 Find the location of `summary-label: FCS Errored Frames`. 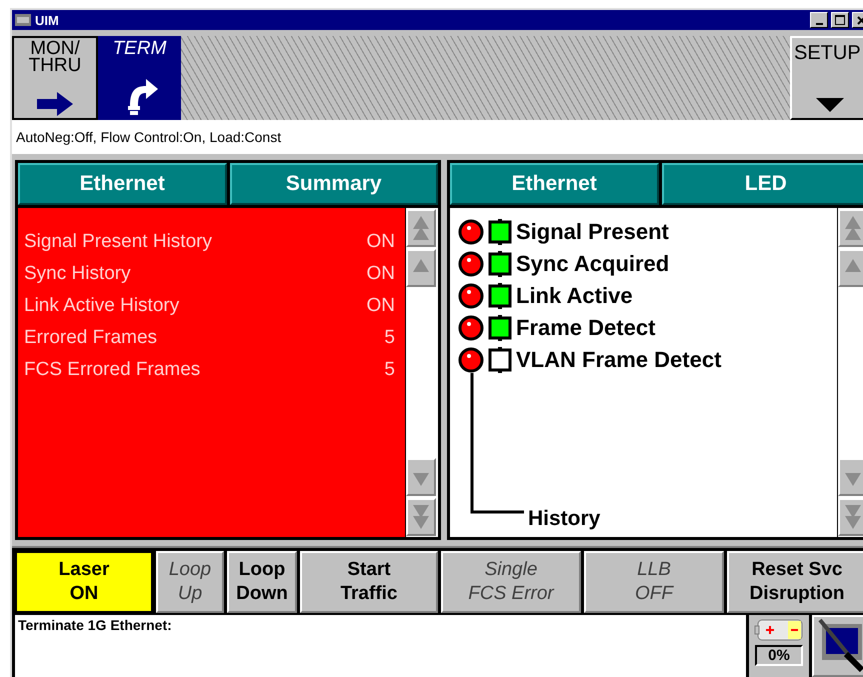

summary-label: FCS Errored Frames is located at coordinates (112, 370).